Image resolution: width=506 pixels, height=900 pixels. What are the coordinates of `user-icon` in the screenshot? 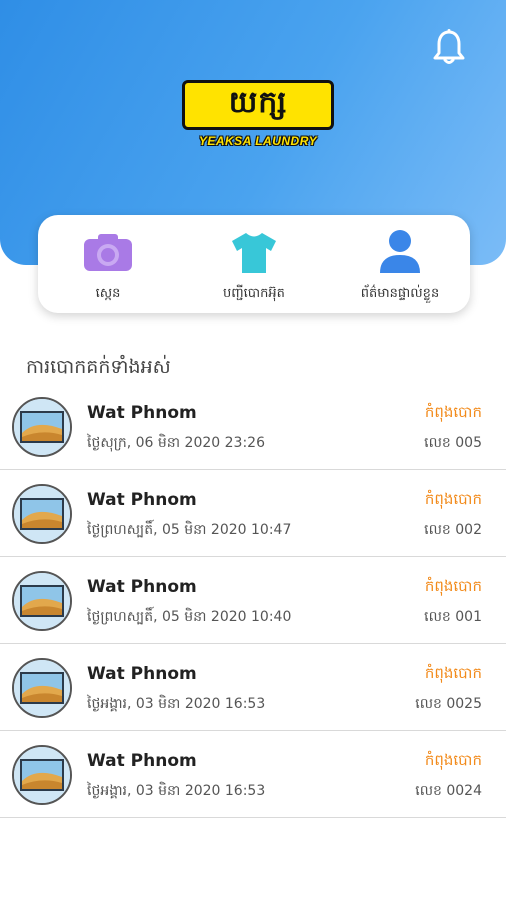 It's located at (400, 251).